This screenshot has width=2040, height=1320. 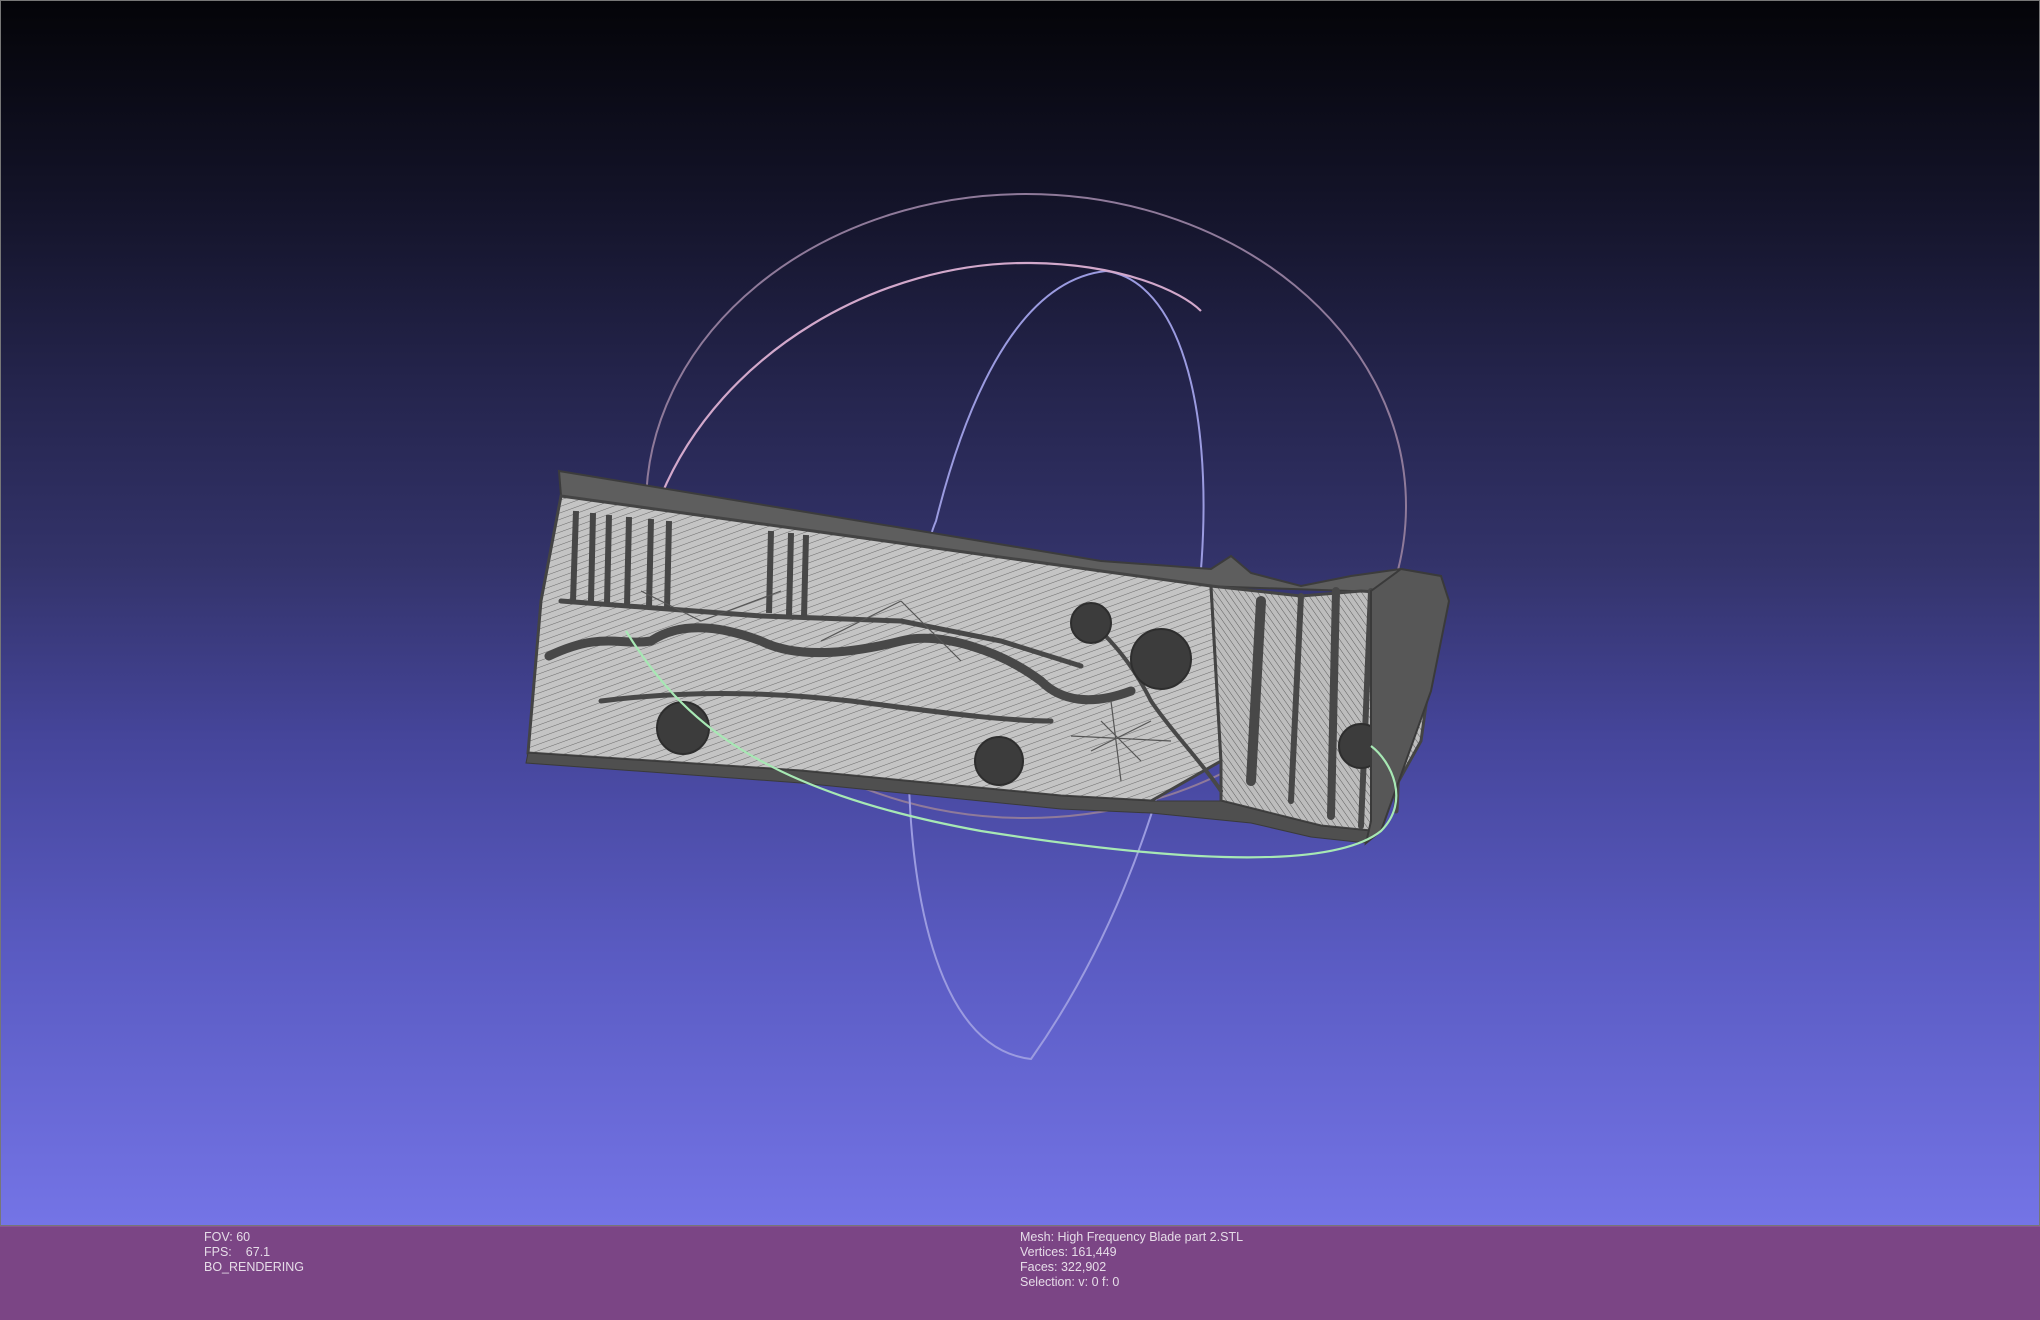 I want to click on mesh-model, so click(x=988, y=657).